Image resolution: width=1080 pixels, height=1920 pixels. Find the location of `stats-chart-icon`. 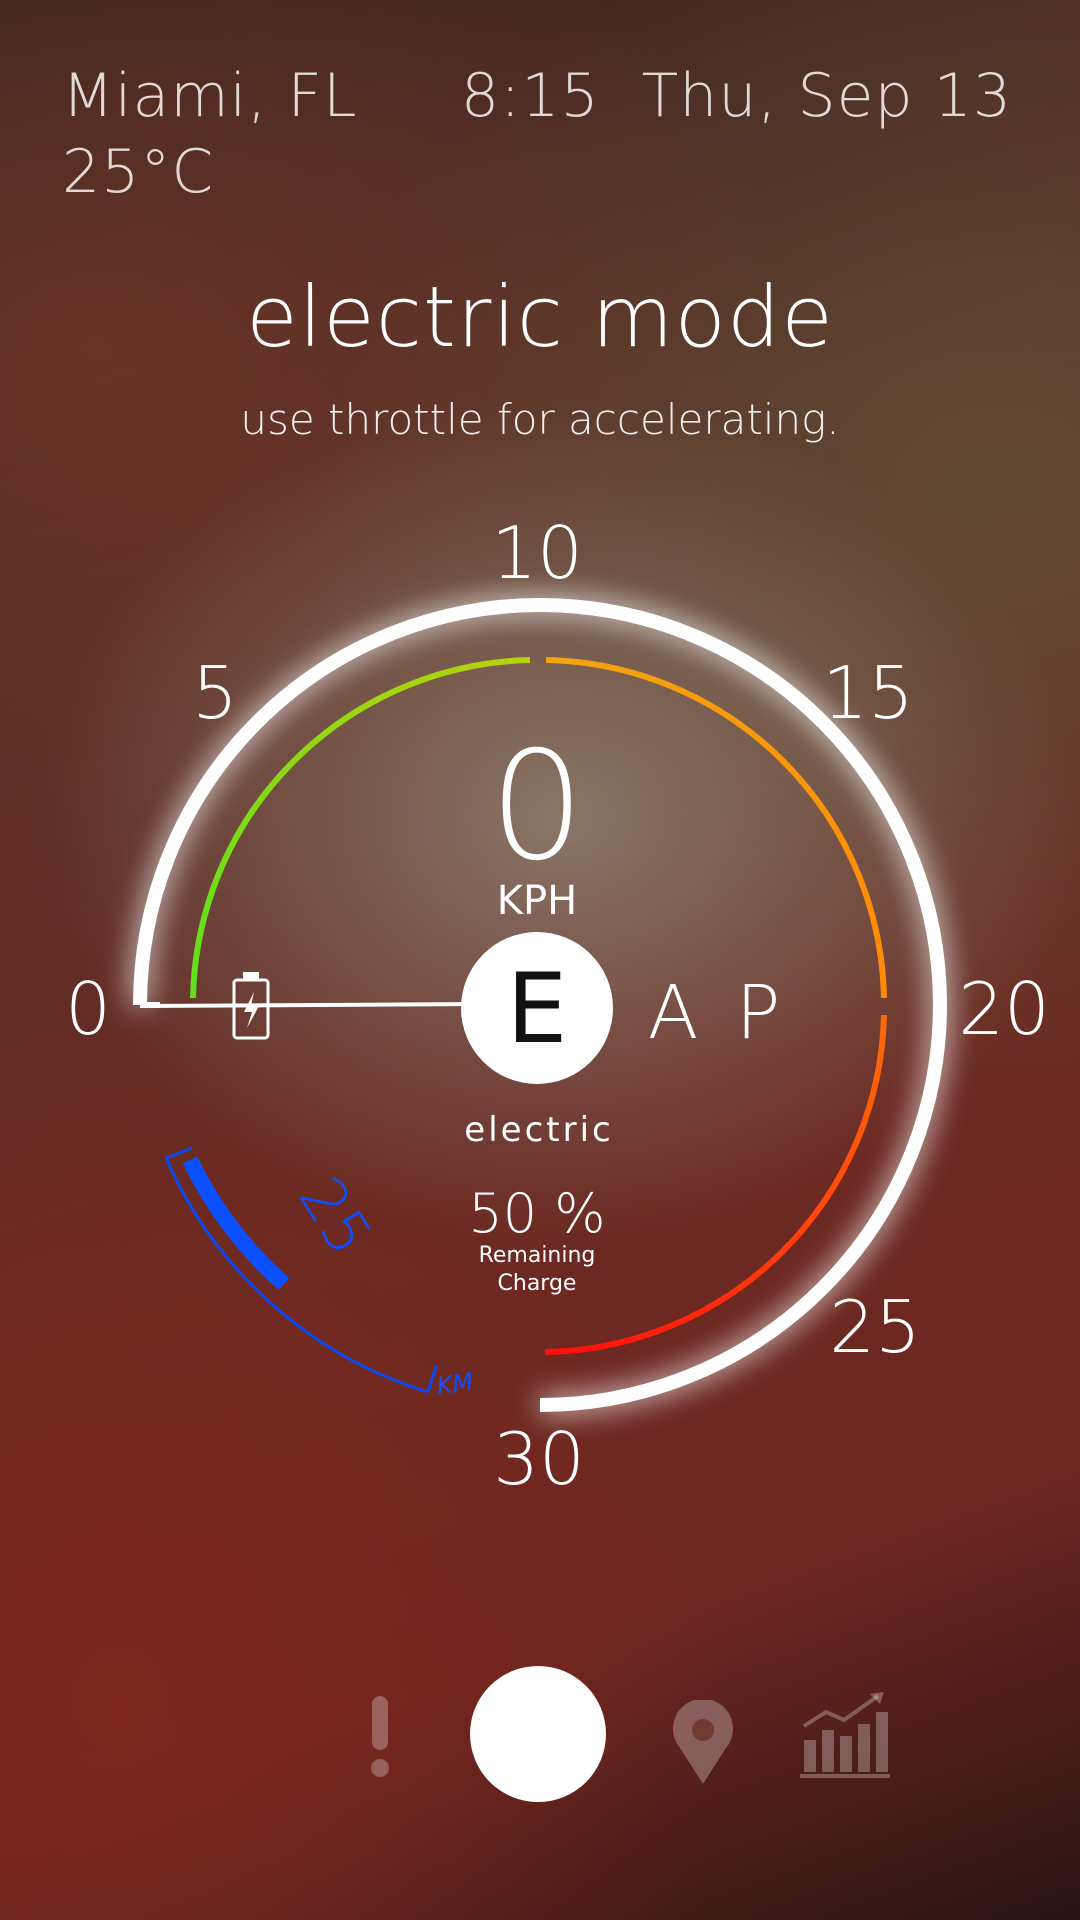

stats-chart-icon is located at coordinates (845, 1734).